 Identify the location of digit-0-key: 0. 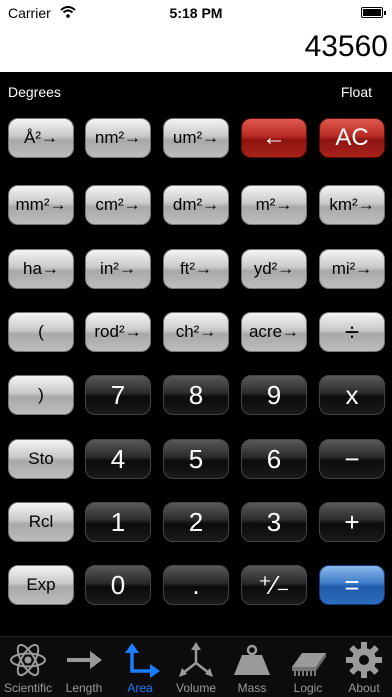
(118, 585).